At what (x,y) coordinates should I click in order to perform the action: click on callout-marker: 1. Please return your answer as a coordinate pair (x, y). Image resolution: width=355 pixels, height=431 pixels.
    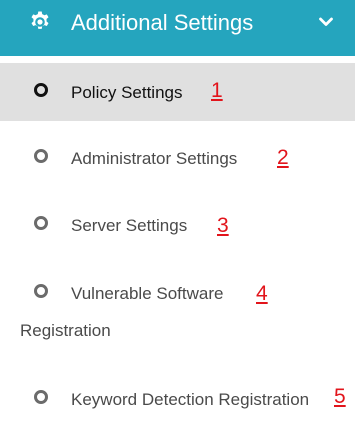
    Looking at the image, I should click on (217, 90).